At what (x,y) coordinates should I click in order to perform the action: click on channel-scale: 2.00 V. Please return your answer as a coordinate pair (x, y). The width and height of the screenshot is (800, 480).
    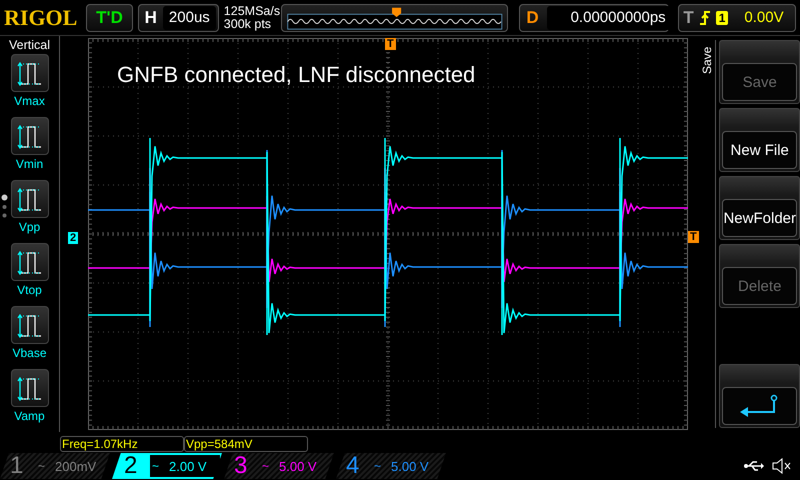
    Looking at the image, I should click on (188, 466).